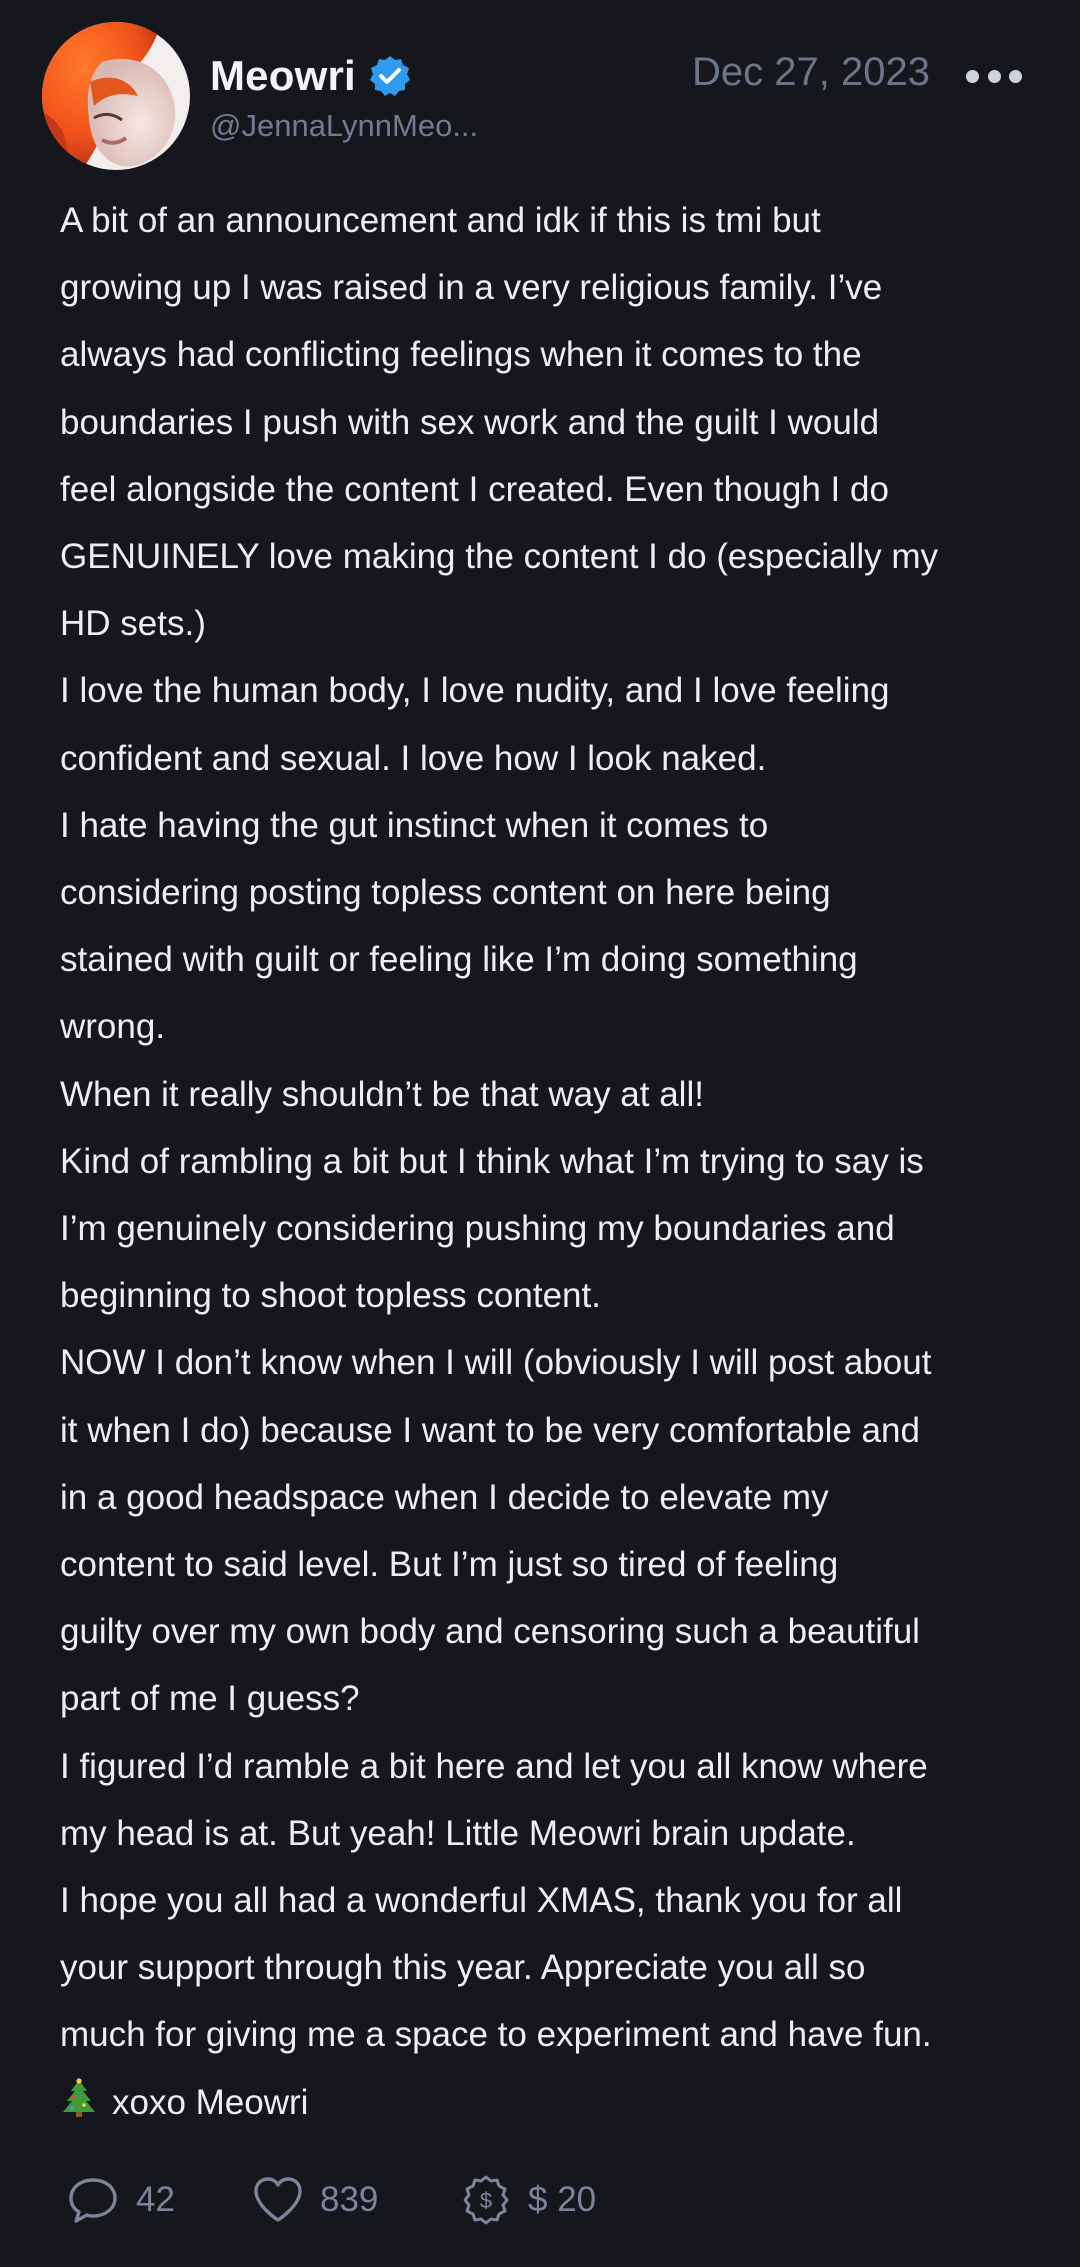 This screenshot has width=1080, height=2267. I want to click on signoff-text: xoxo Meowri, so click(210, 2102).